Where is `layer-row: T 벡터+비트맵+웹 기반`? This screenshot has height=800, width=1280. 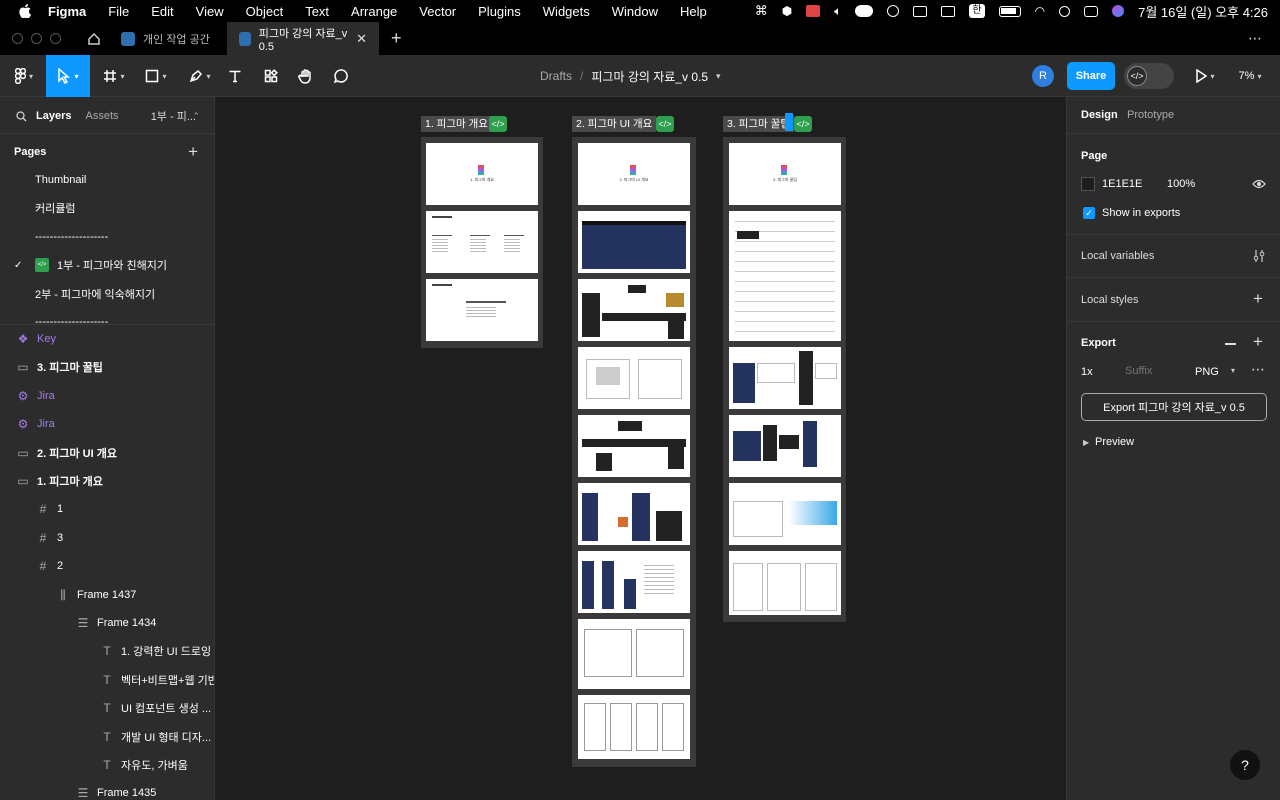
layer-row: T 벡터+비트맵+웹 기반 is located at coordinates (107, 680).